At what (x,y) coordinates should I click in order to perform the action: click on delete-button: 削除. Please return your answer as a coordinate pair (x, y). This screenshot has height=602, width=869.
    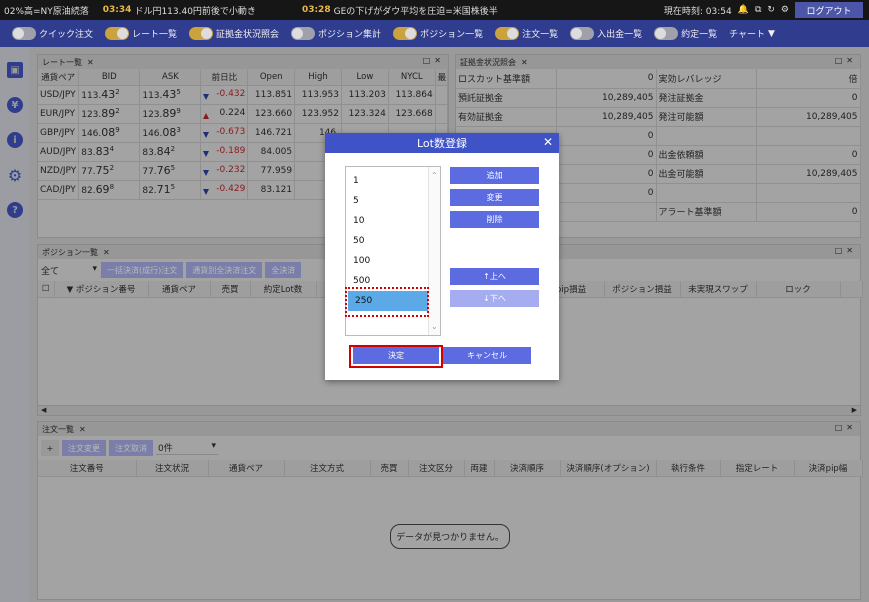
    Looking at the image, I should click on (494, 219).